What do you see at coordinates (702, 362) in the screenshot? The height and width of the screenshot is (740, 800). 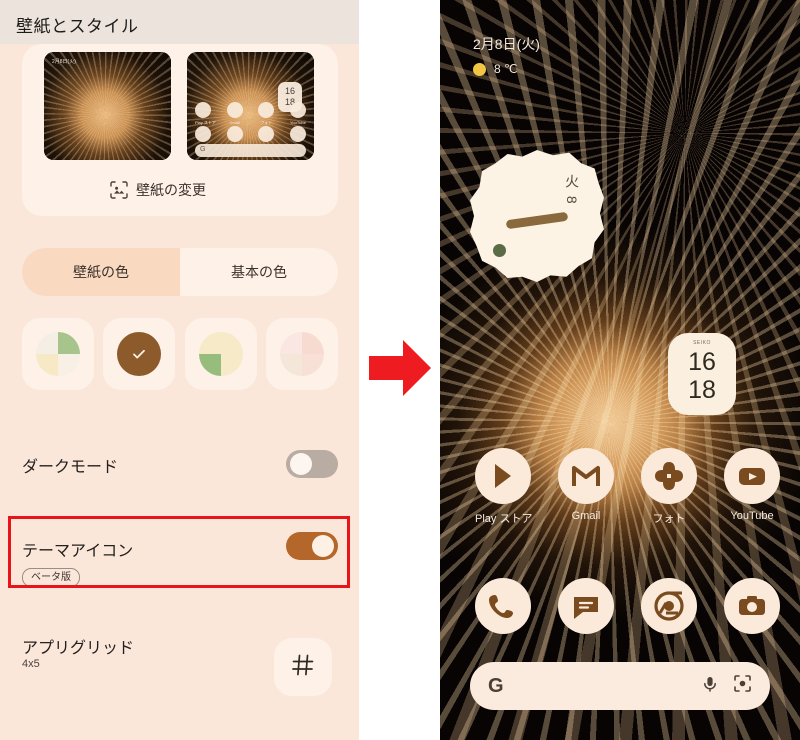 I see `clock-hours: 16` at bounding box center [702, 362].